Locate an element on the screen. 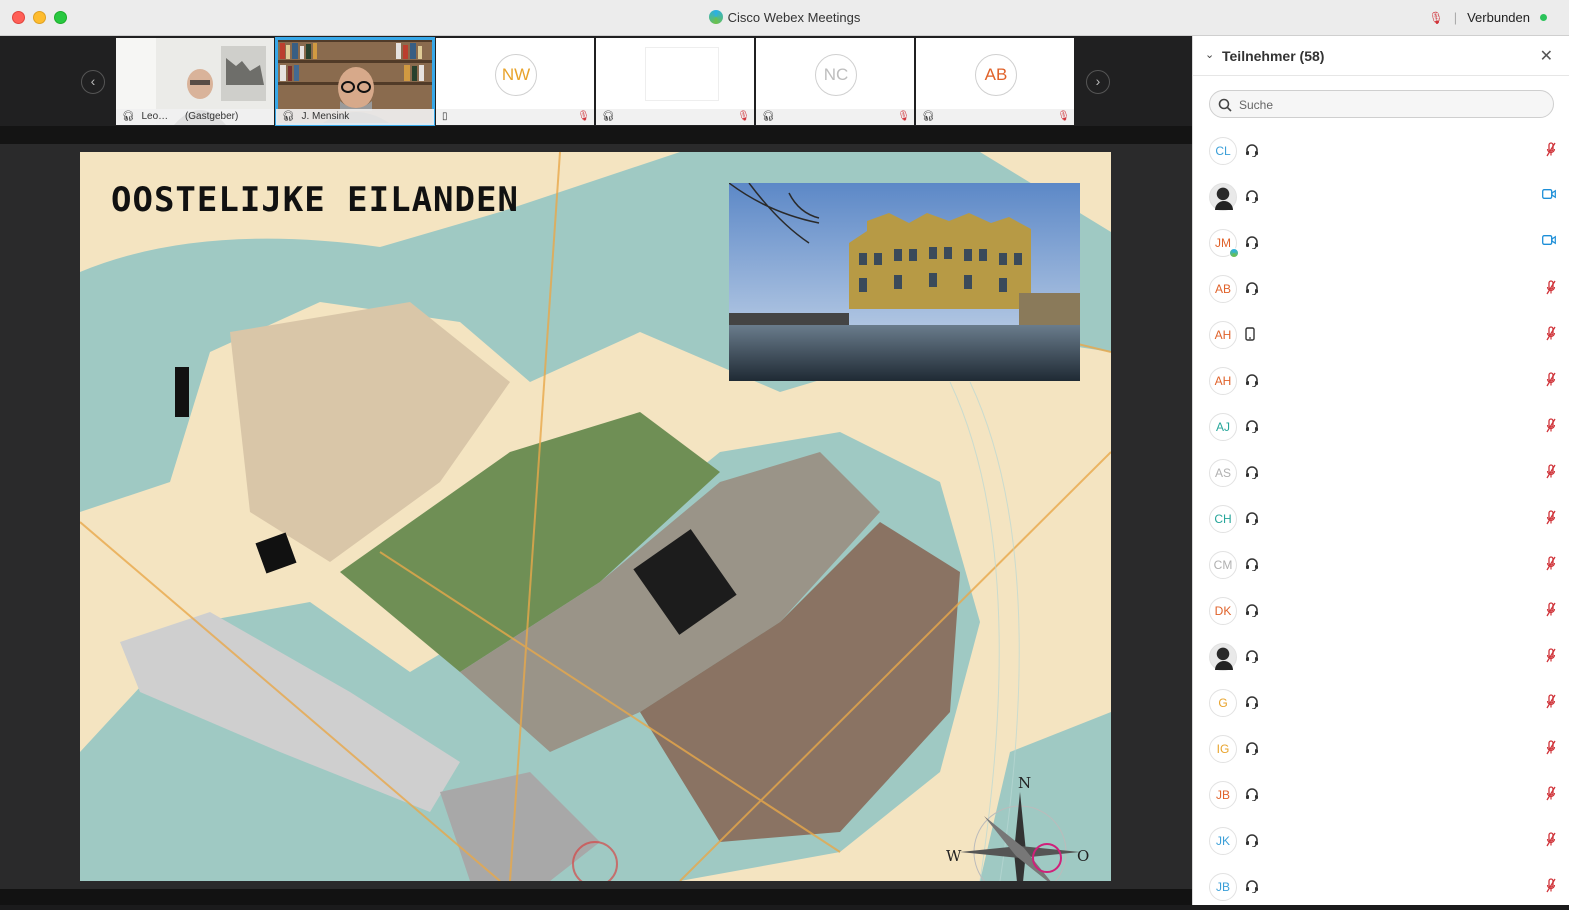  tile-role: (Gastgeber) is located at coordinates (211, 116).